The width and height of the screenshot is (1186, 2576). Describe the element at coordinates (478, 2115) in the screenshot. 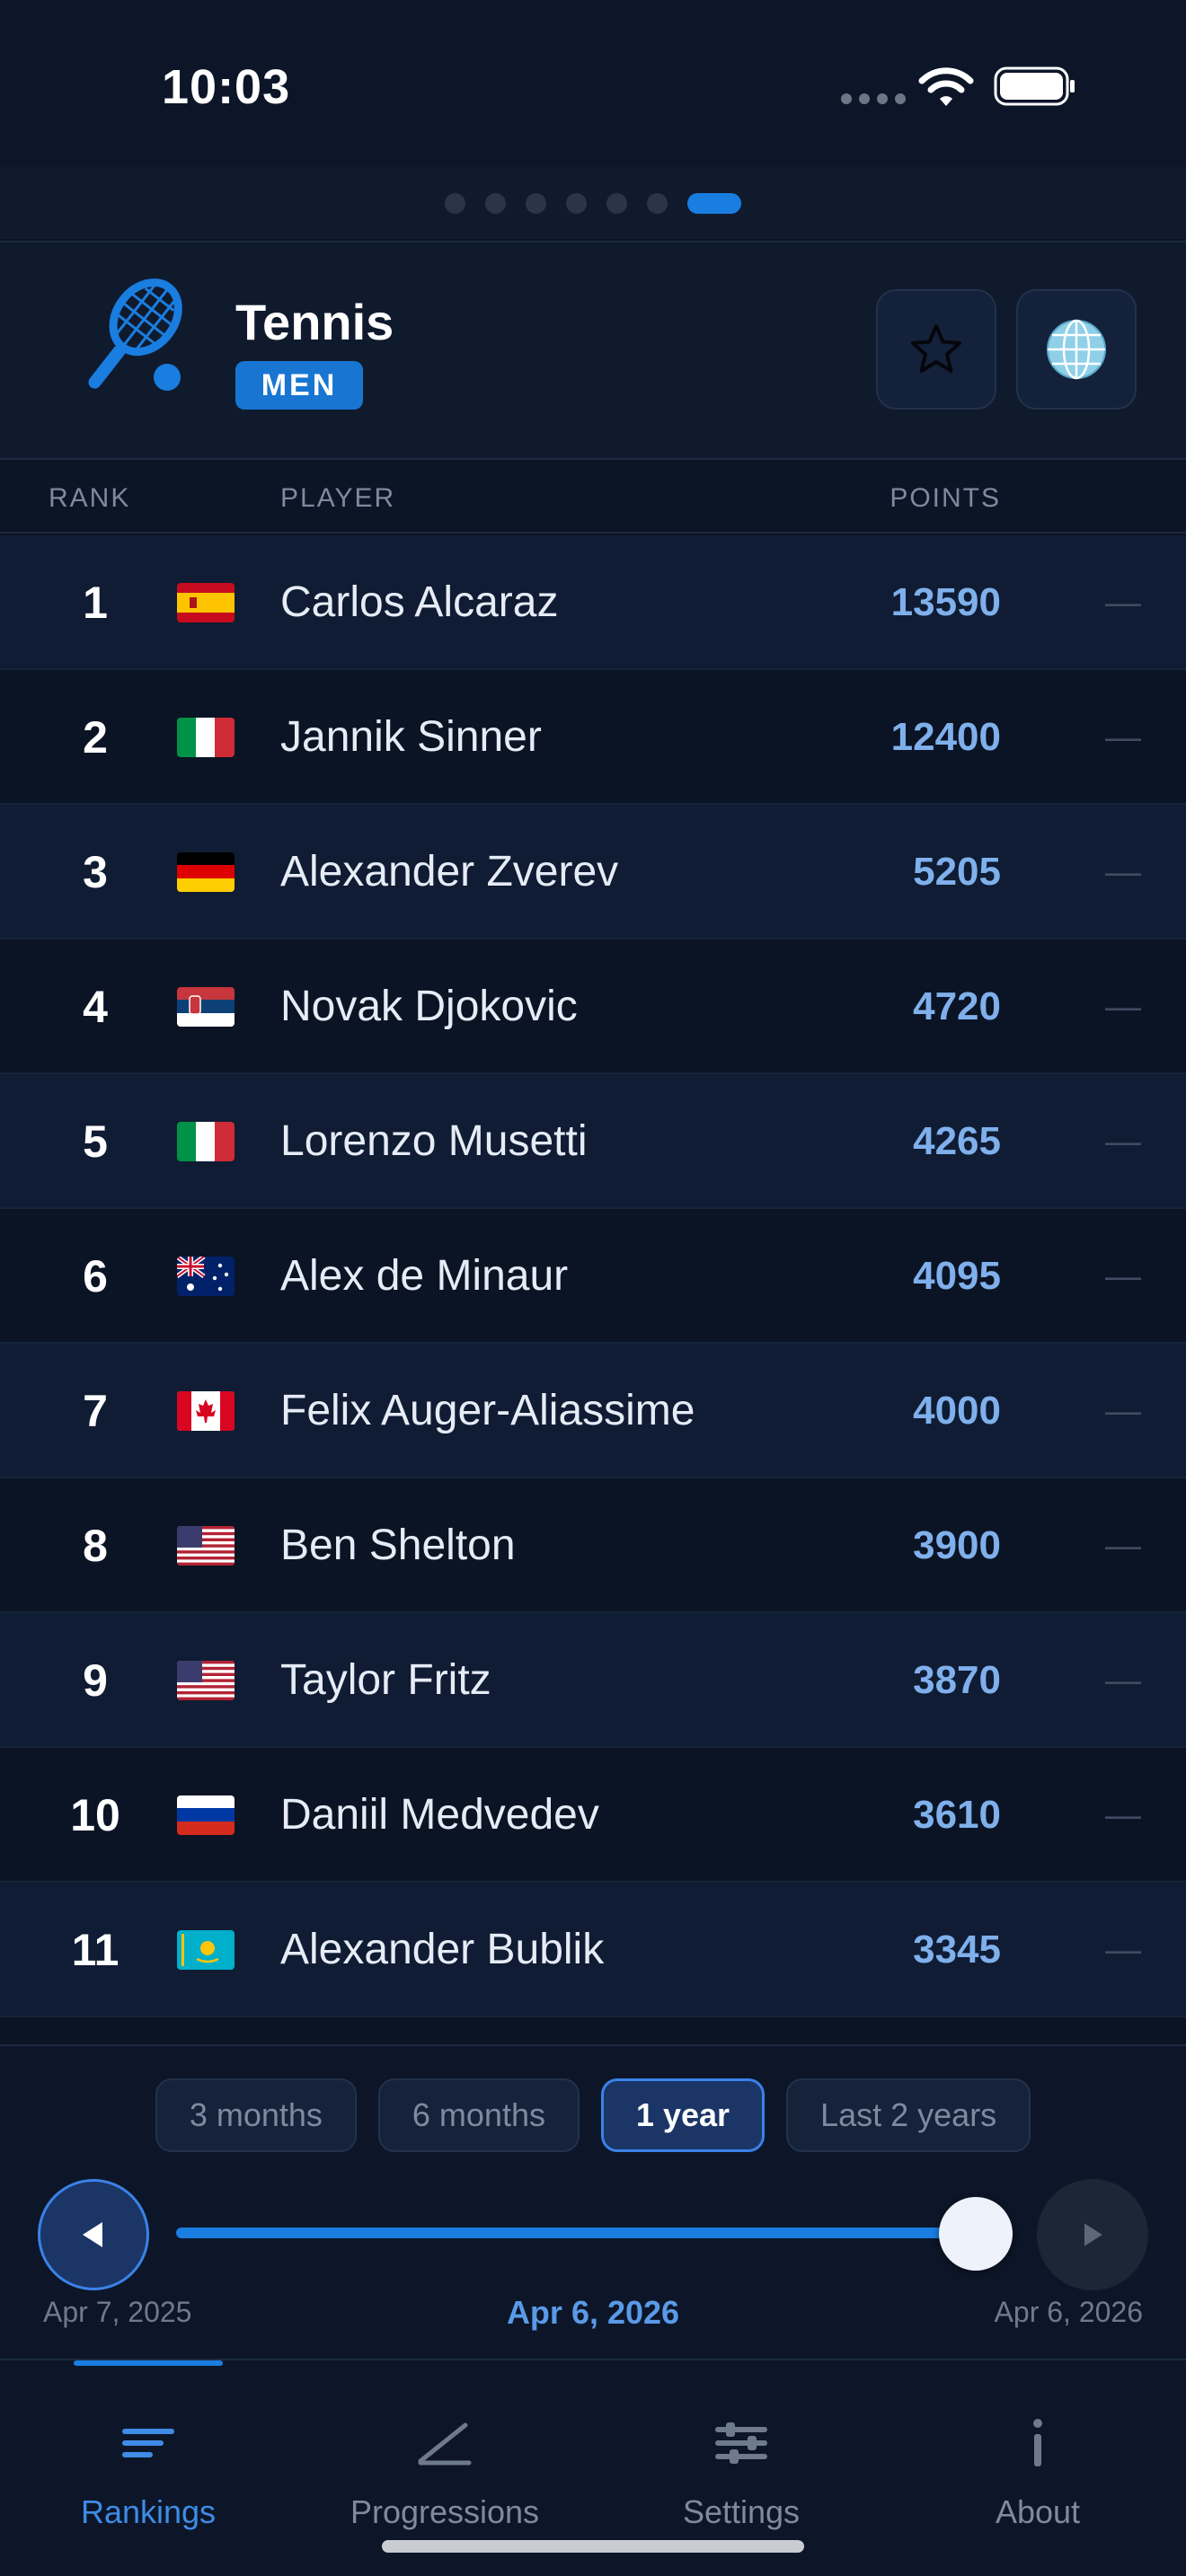

I see `period-button: 6 months` at that location.